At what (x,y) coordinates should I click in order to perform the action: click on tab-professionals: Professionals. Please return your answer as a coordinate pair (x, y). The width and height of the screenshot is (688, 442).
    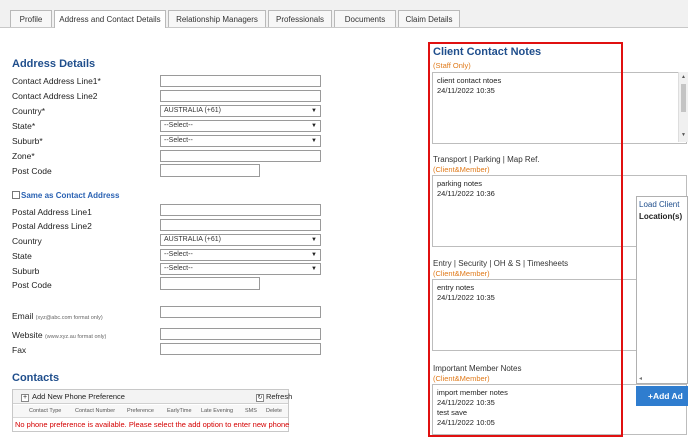
    Looking at the image, I should click on (300, 18).